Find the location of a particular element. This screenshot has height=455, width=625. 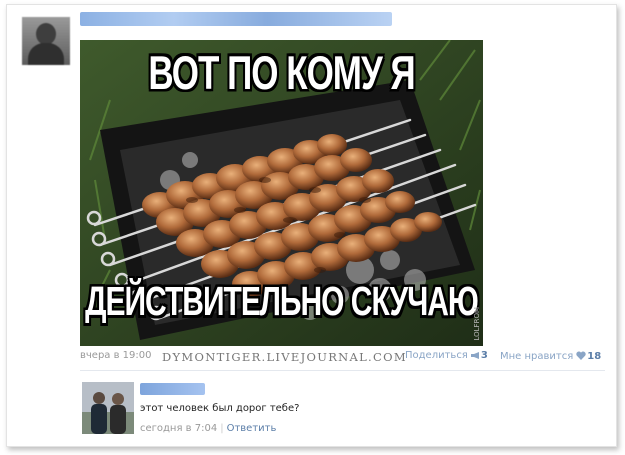

meme-top-caption: ВОТ ПО КОМУ Я is located at coordinates (281, 73).